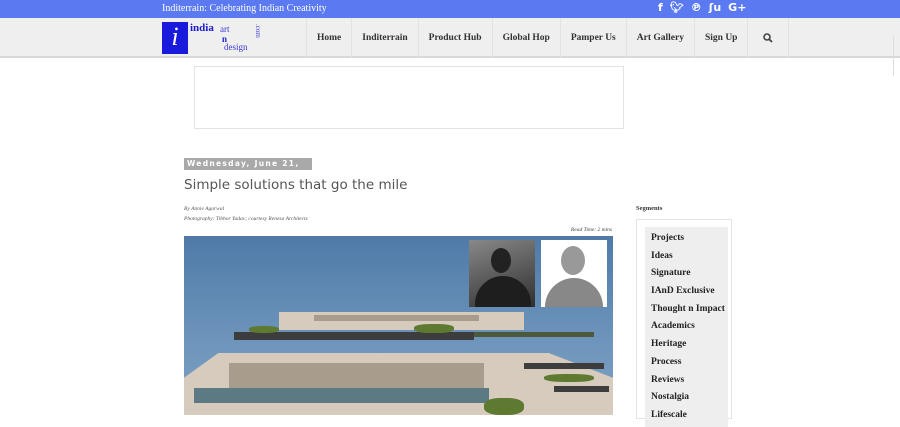 The image size is (900, 427). I want to click on segment-link: Heritage, so click(686, 345).